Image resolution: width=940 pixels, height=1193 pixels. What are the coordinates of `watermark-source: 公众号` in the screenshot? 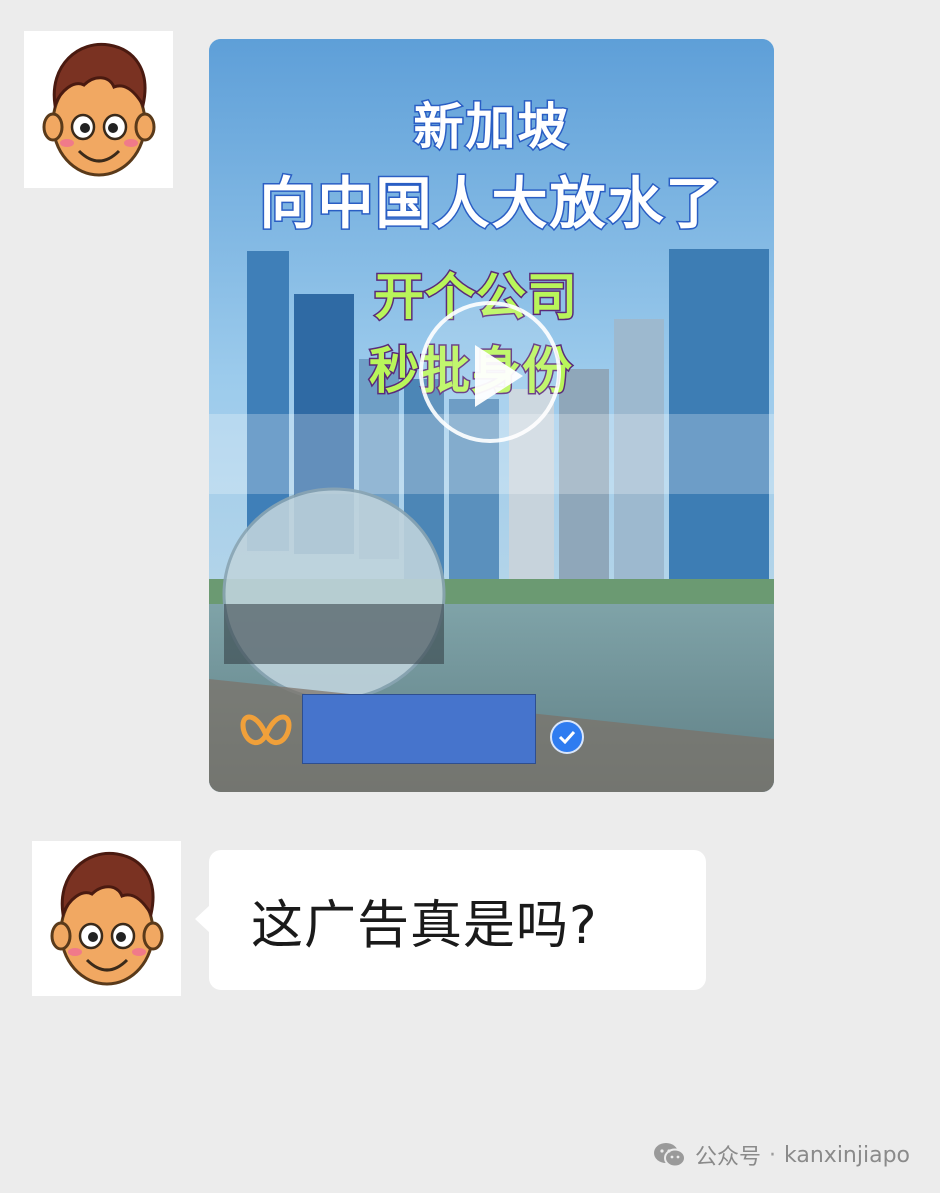 It's located at (728, 1157).